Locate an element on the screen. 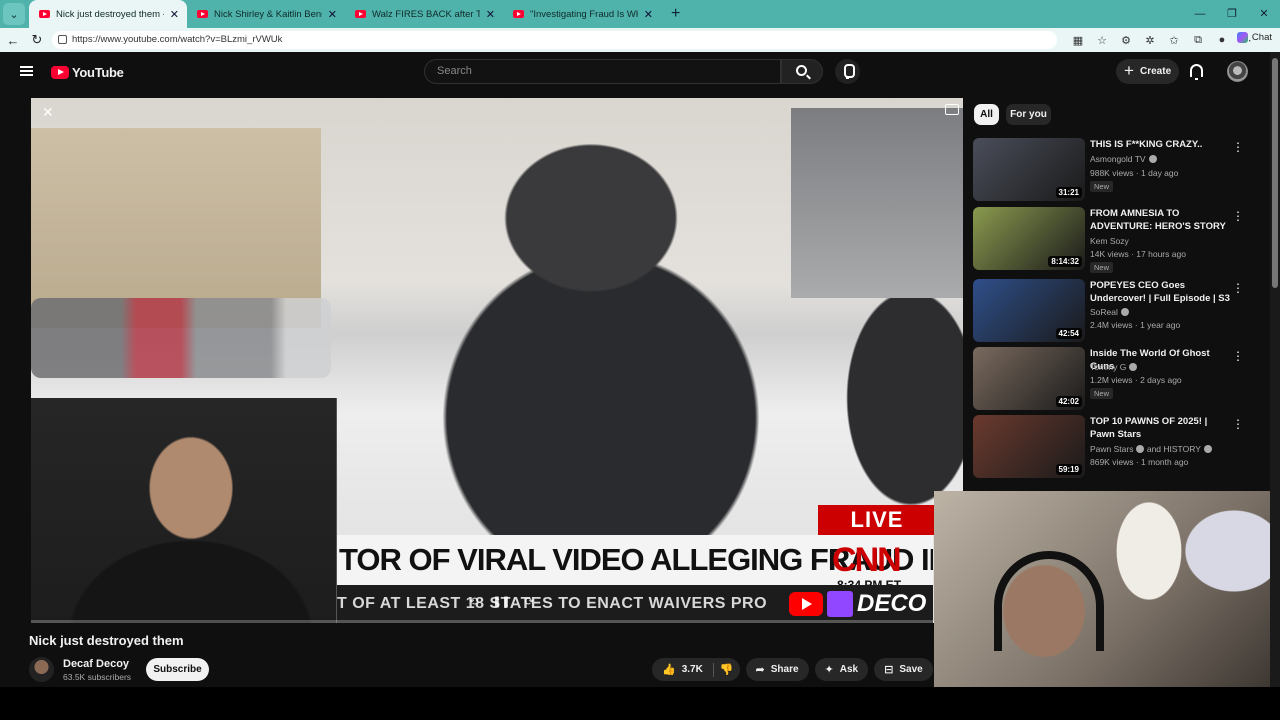 This screenshot has height=720, width=1280. streamer-webcam-right is located at coordinates (1107, 589).